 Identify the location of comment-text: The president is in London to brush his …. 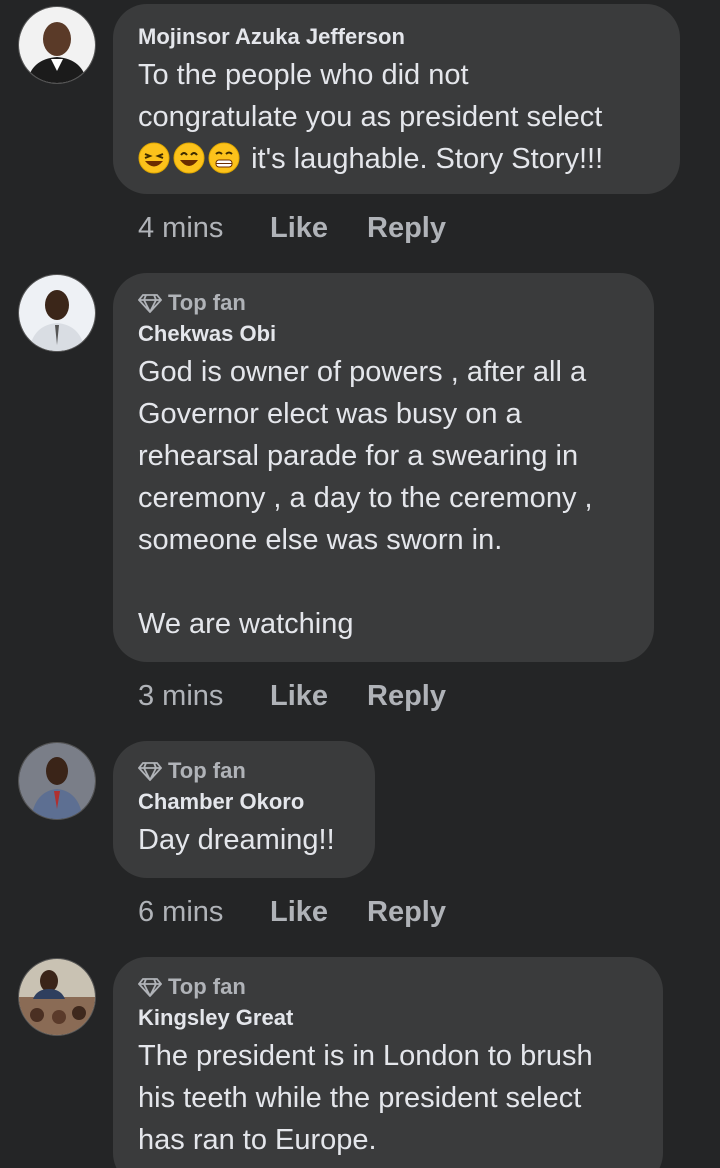
(365, 1098).